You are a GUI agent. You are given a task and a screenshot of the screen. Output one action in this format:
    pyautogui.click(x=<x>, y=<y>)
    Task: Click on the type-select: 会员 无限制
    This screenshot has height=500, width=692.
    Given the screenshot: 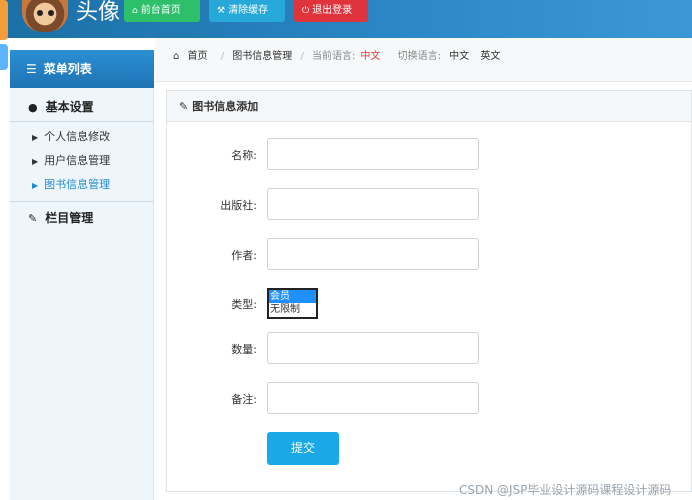 What is the action you would take?
    pyautogui.click(x=292, y=303)
    